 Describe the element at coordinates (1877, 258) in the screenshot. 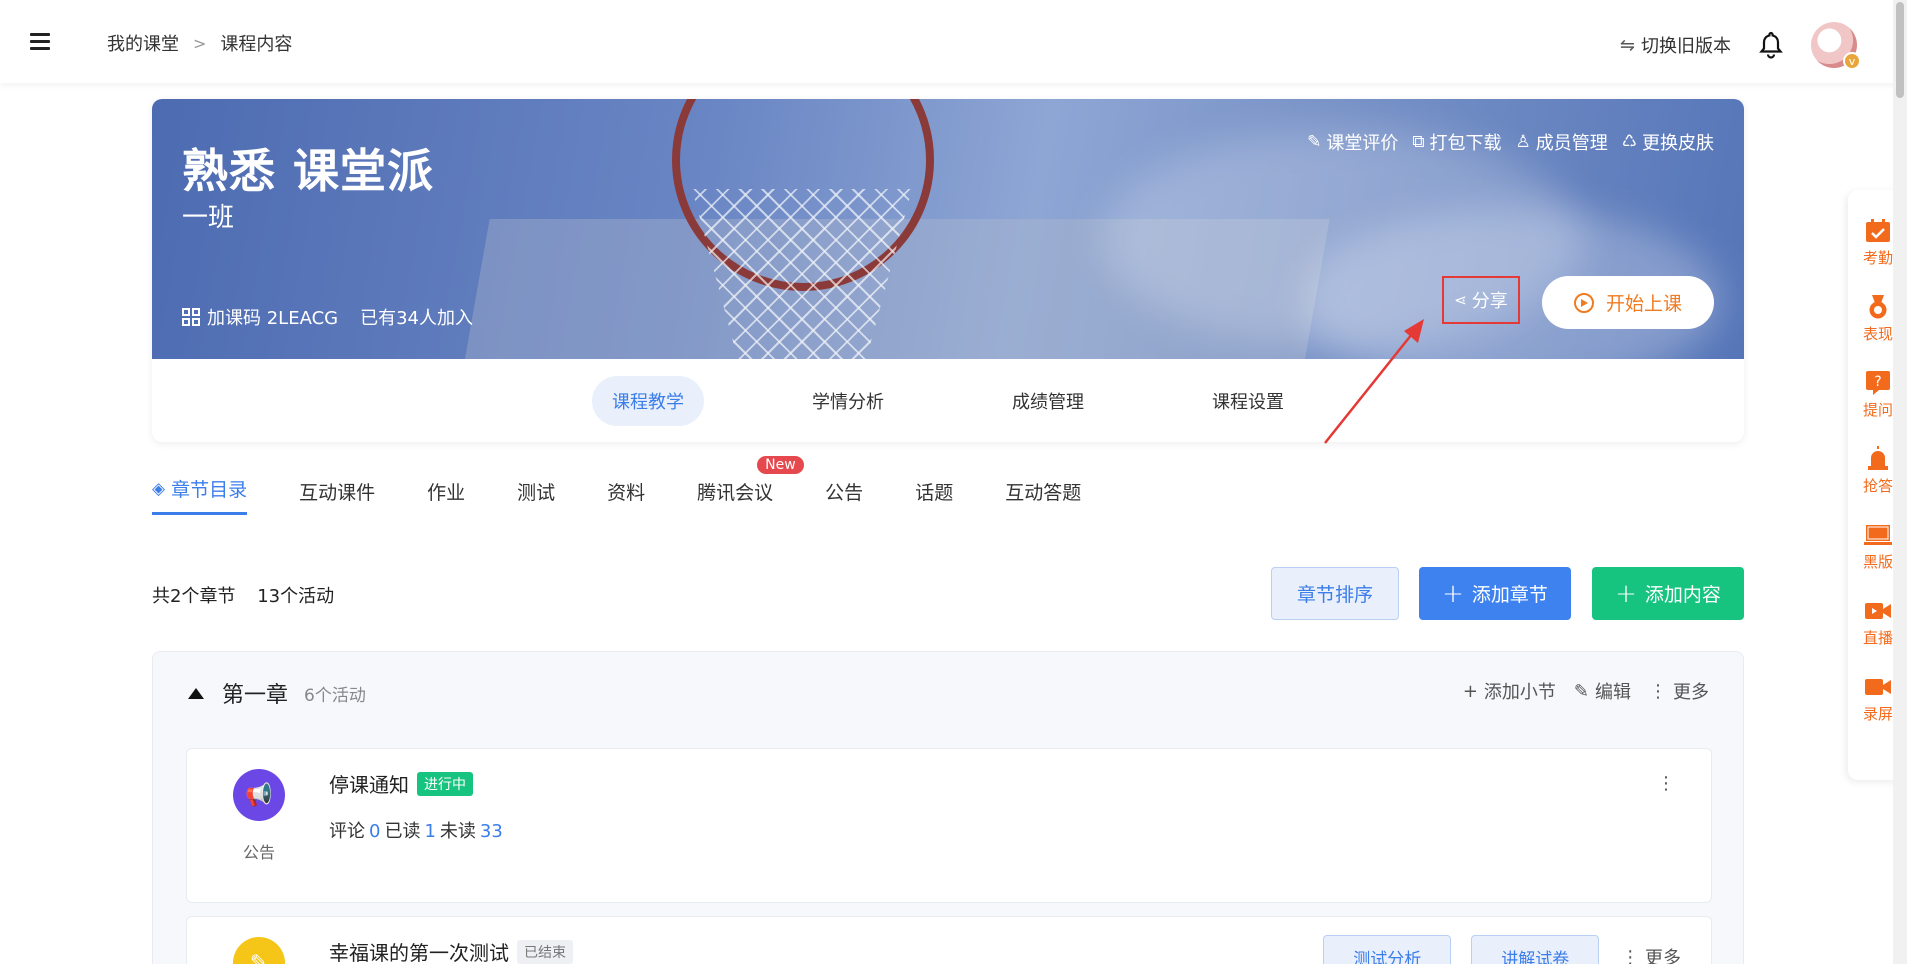

I see `attendance-label: 考勤` at that location.